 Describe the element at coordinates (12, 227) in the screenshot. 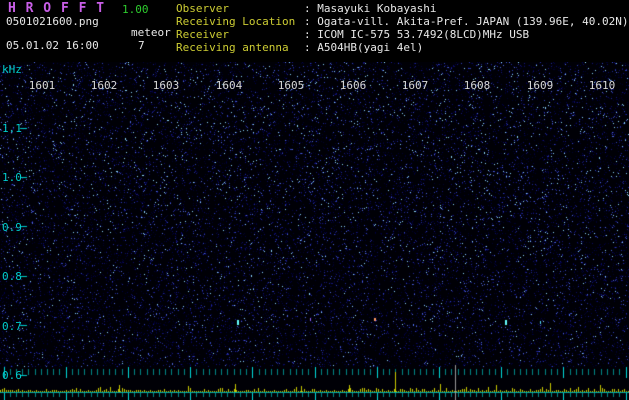

I see `freq-tick-label: 0.9` at that location.